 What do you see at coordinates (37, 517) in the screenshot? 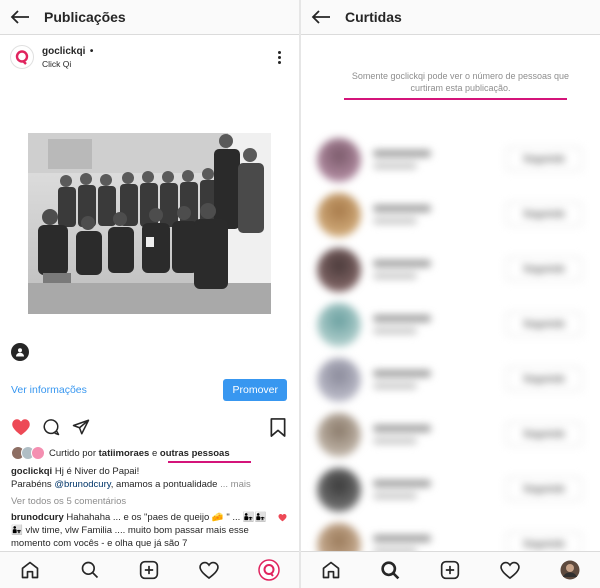
I see `comment-author: brunodcury` at bounding box center [37, 517].